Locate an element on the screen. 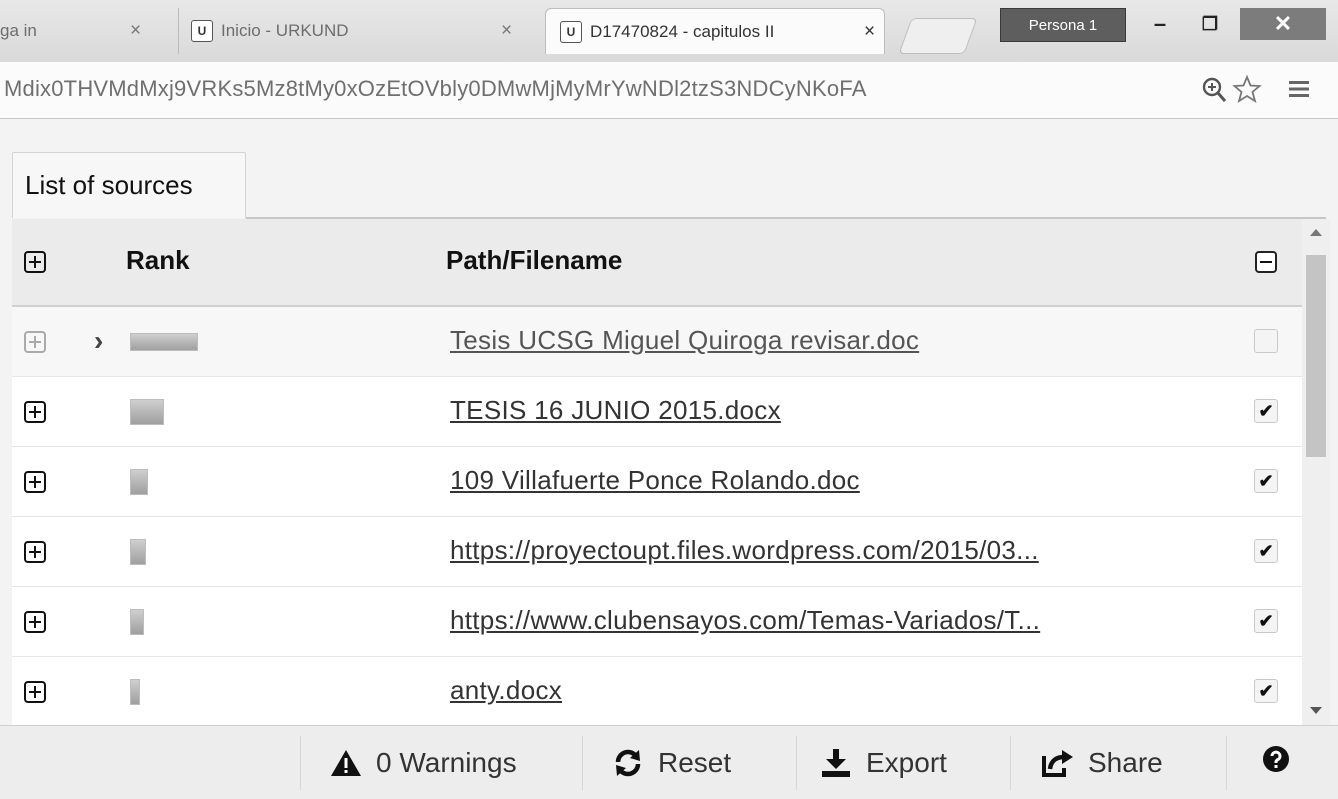 The image size is (1338, 799). reset-label: Reset is located at coordinates (695, 762).